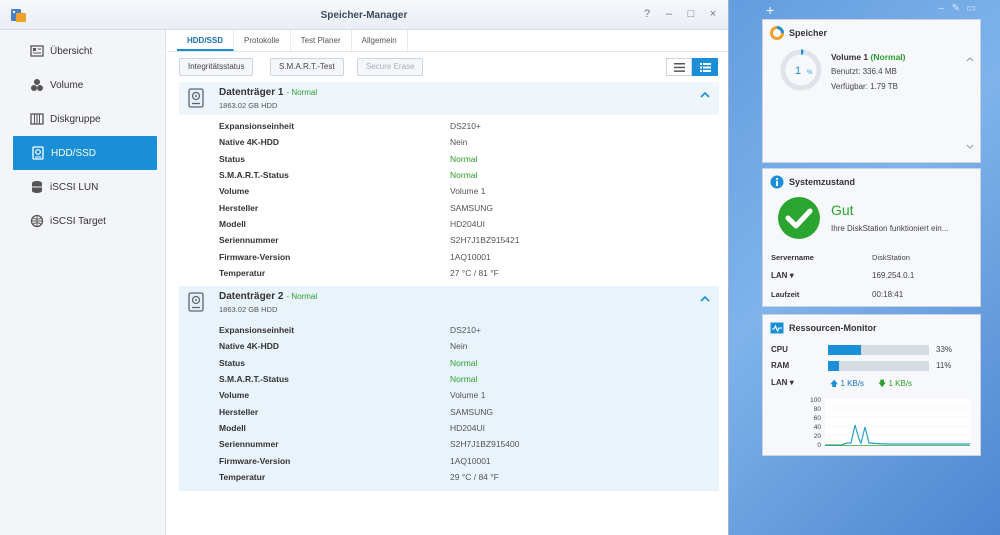 The image size is (1000, 535). What do you see at coordinates (845, 350) in the screenshot?
I see `cpu-bar-fill` at bounding box center [845, 350].